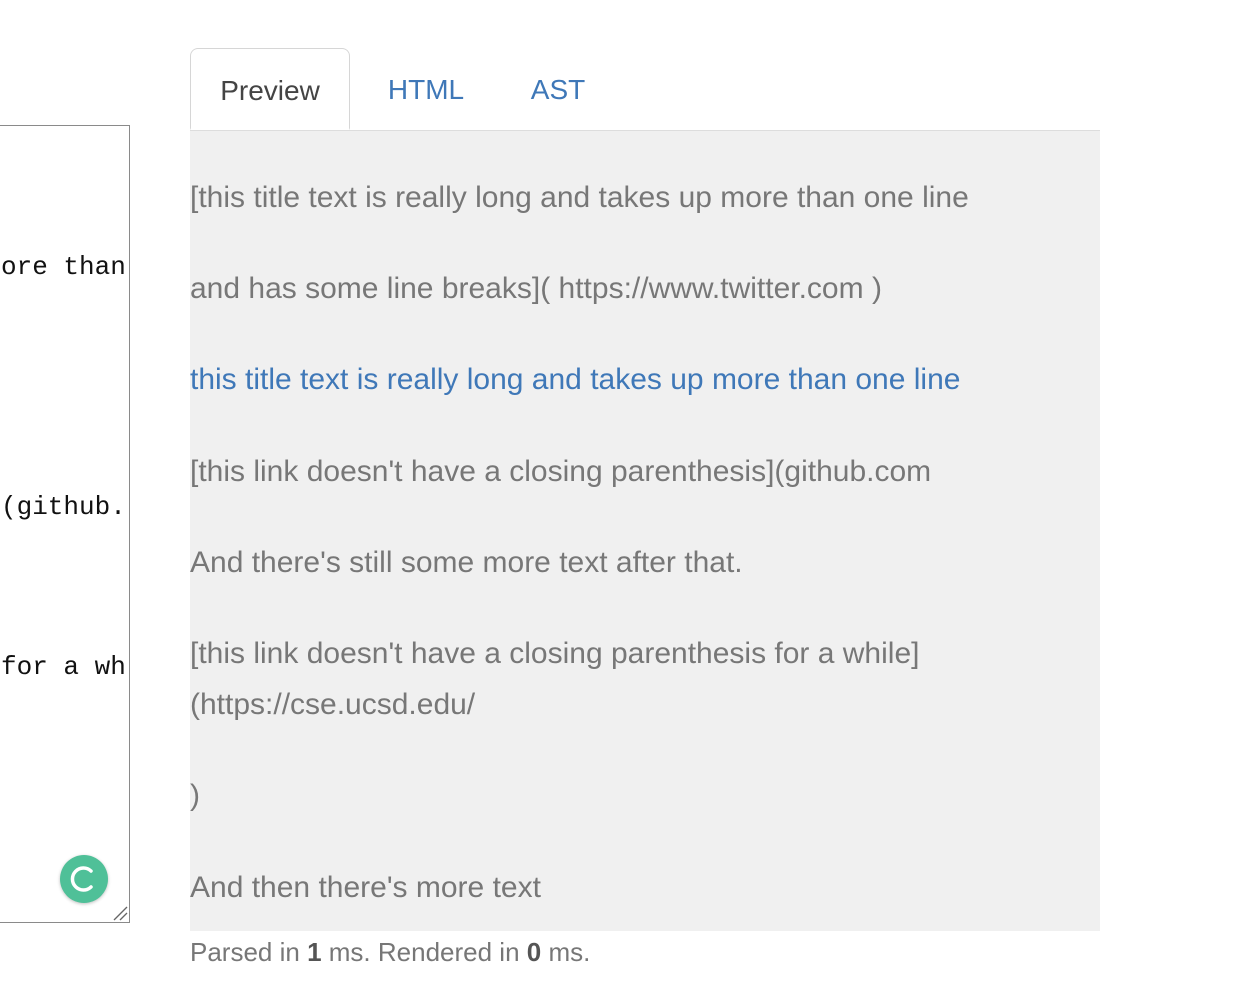  What do you see at coordinates (534, 952) in the screenshot?
I see `rendered-ms: 0` at bounding box center [534, 952].